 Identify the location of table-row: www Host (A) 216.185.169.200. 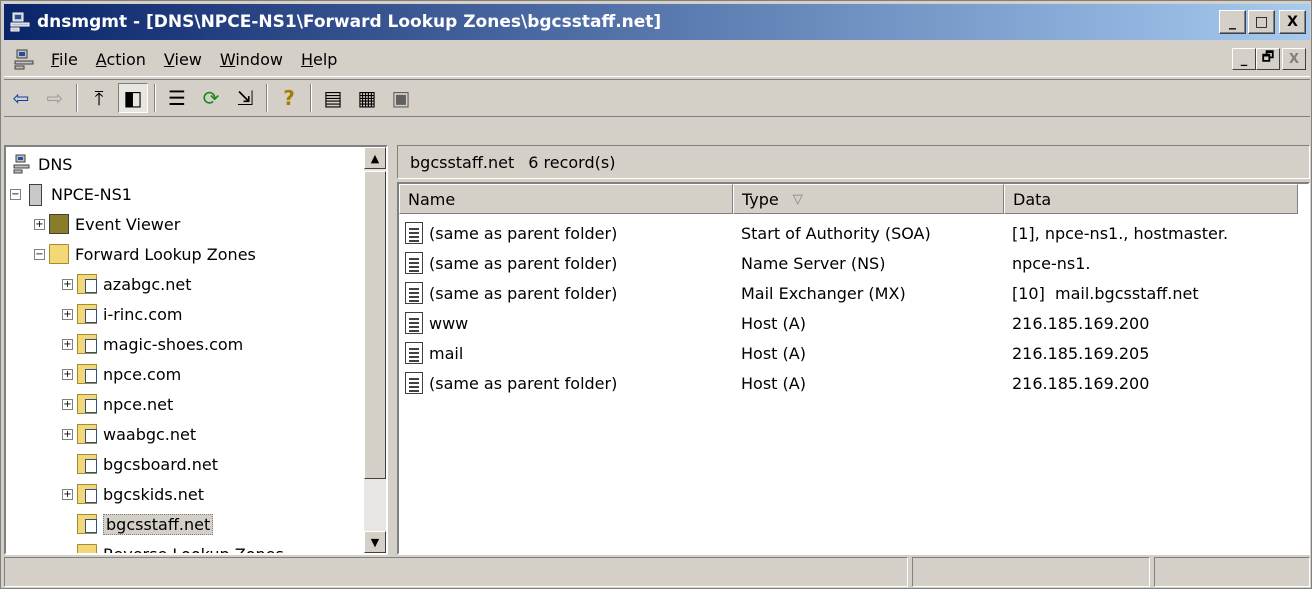
(853, 323).